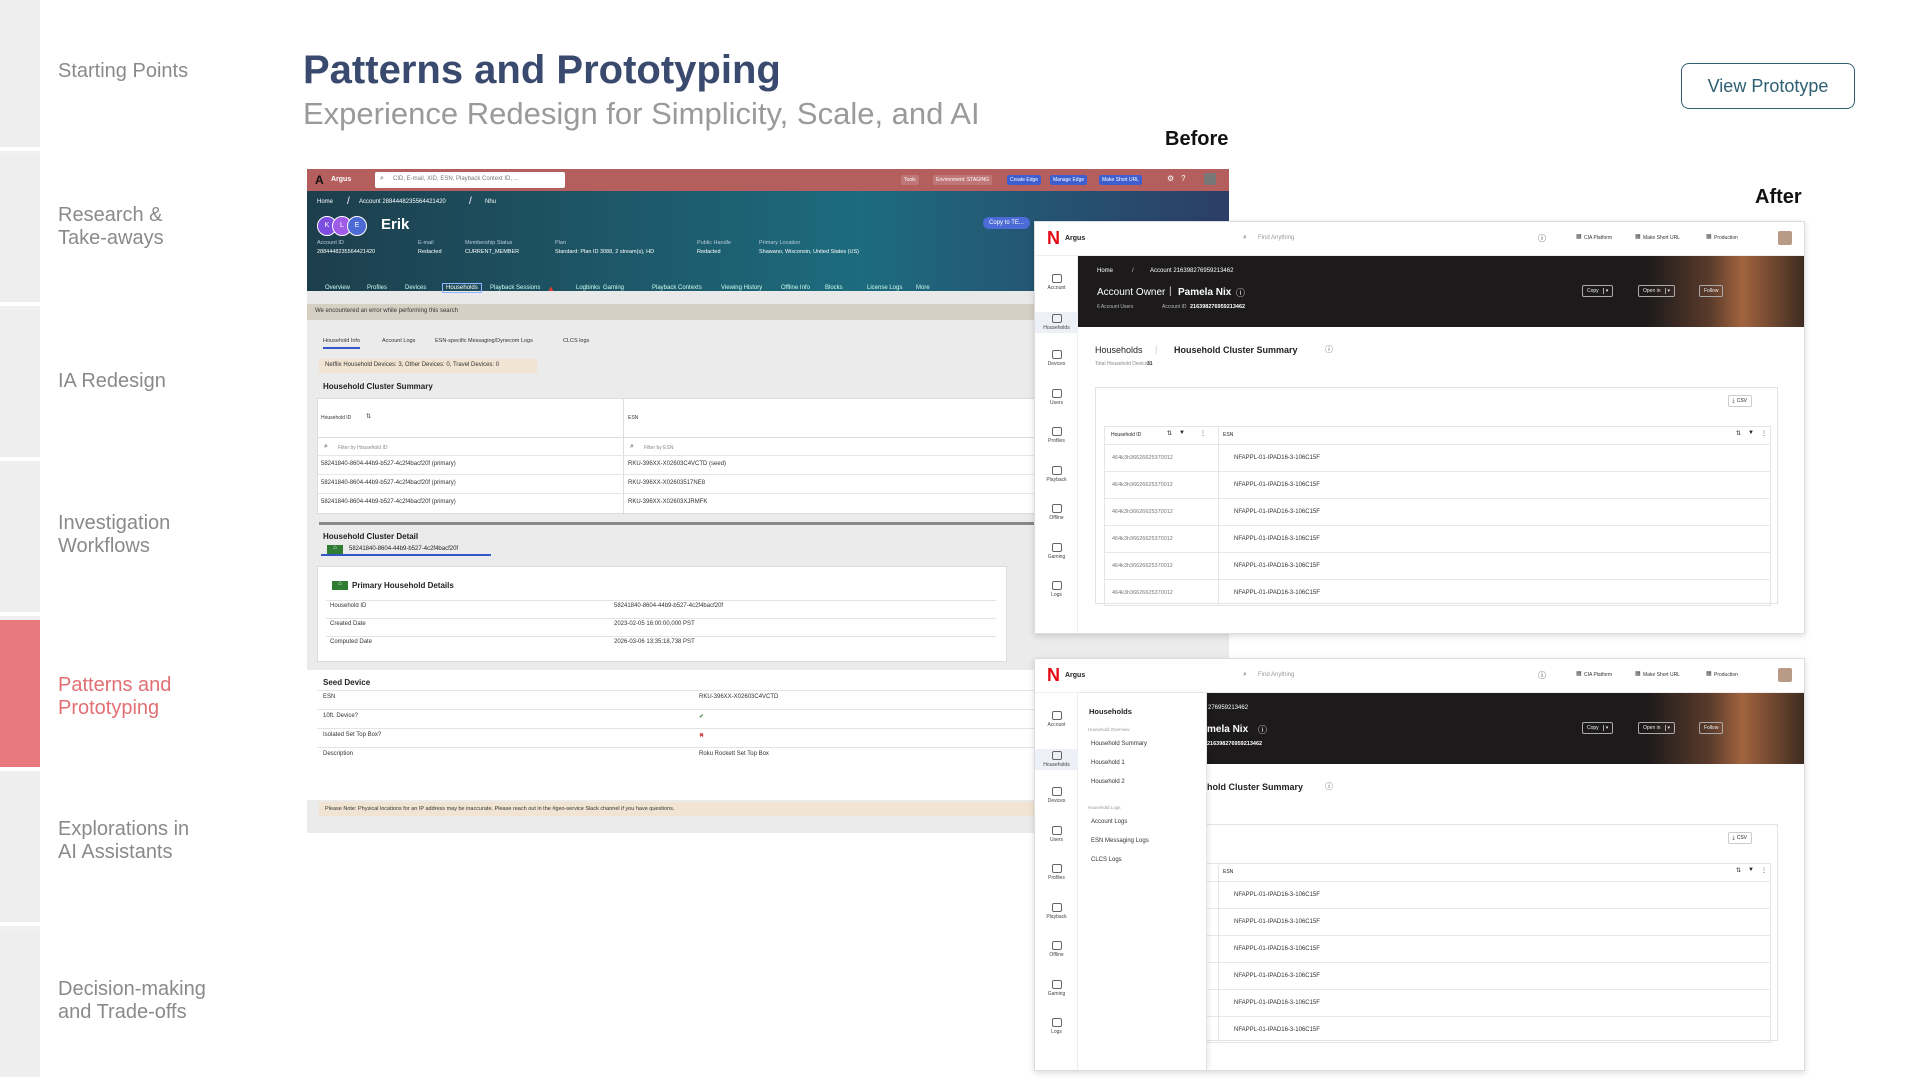 The width and height of the screenshot is (1920, 1081). I want to click on tab-9: Offline Info, so click(795, 288).